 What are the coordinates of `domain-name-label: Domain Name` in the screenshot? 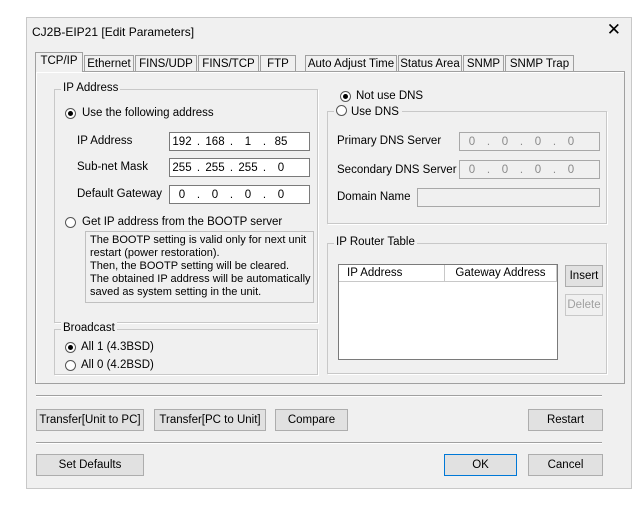 It's located at (374, 197).